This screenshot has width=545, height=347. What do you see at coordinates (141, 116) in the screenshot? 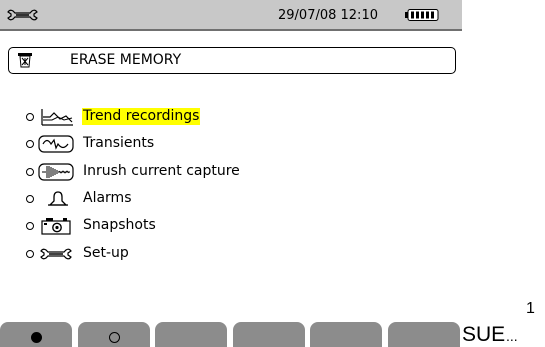
I see `menu-item-label: Trend recordings` at bounding box center [141, 116].